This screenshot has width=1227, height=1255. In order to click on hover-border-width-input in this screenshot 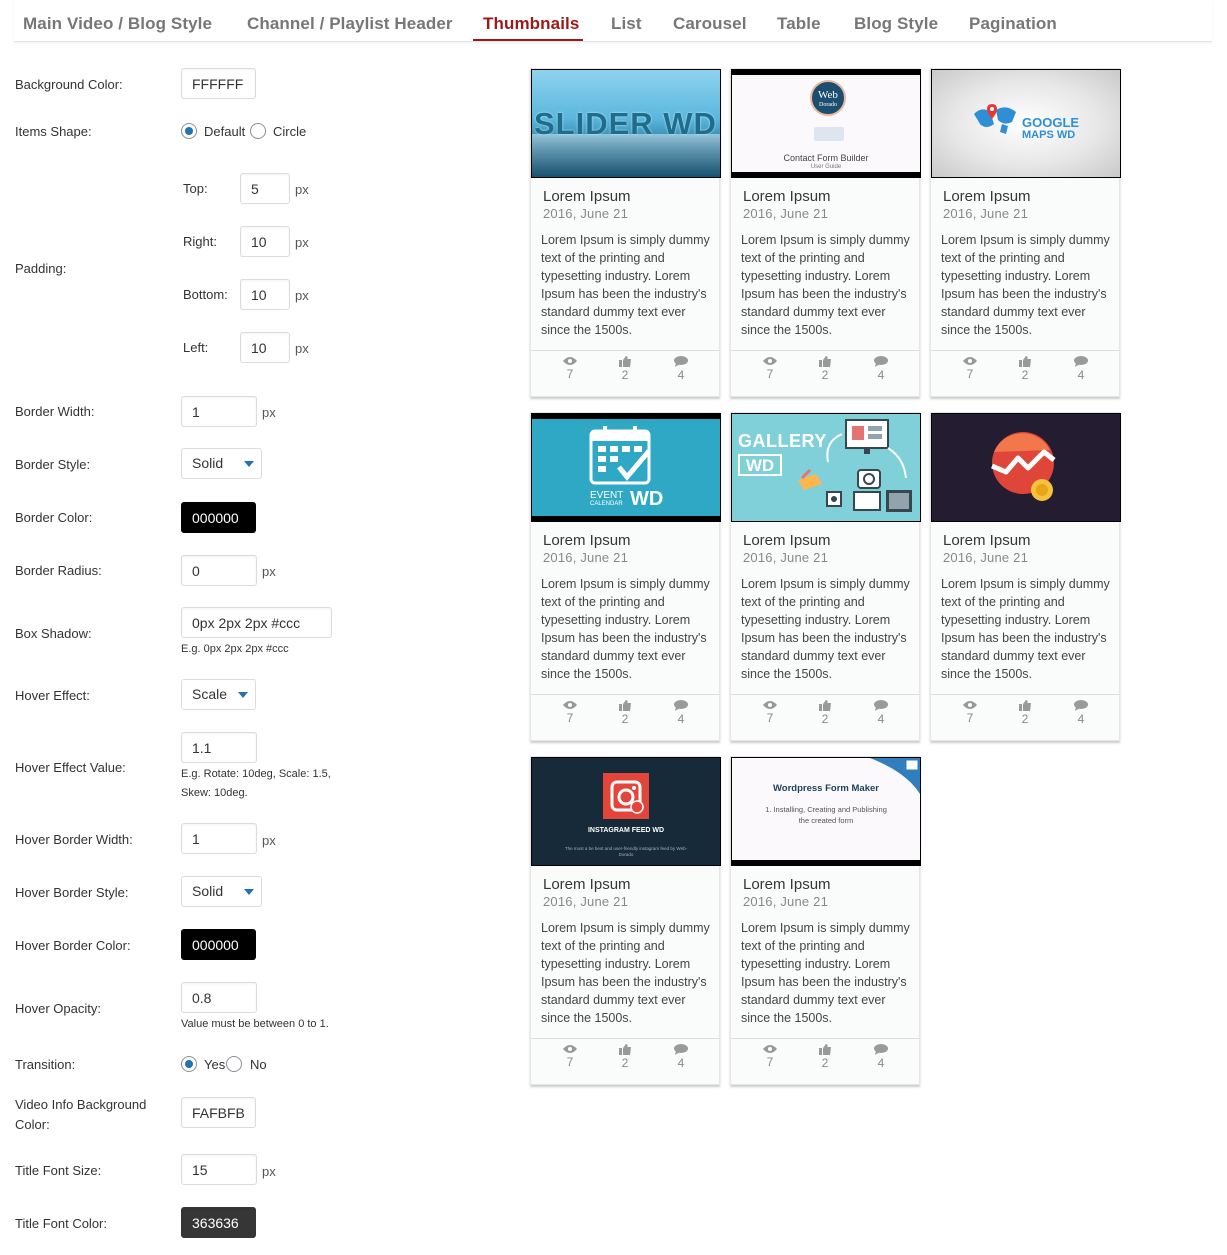, I will do `click(219, 838)`.